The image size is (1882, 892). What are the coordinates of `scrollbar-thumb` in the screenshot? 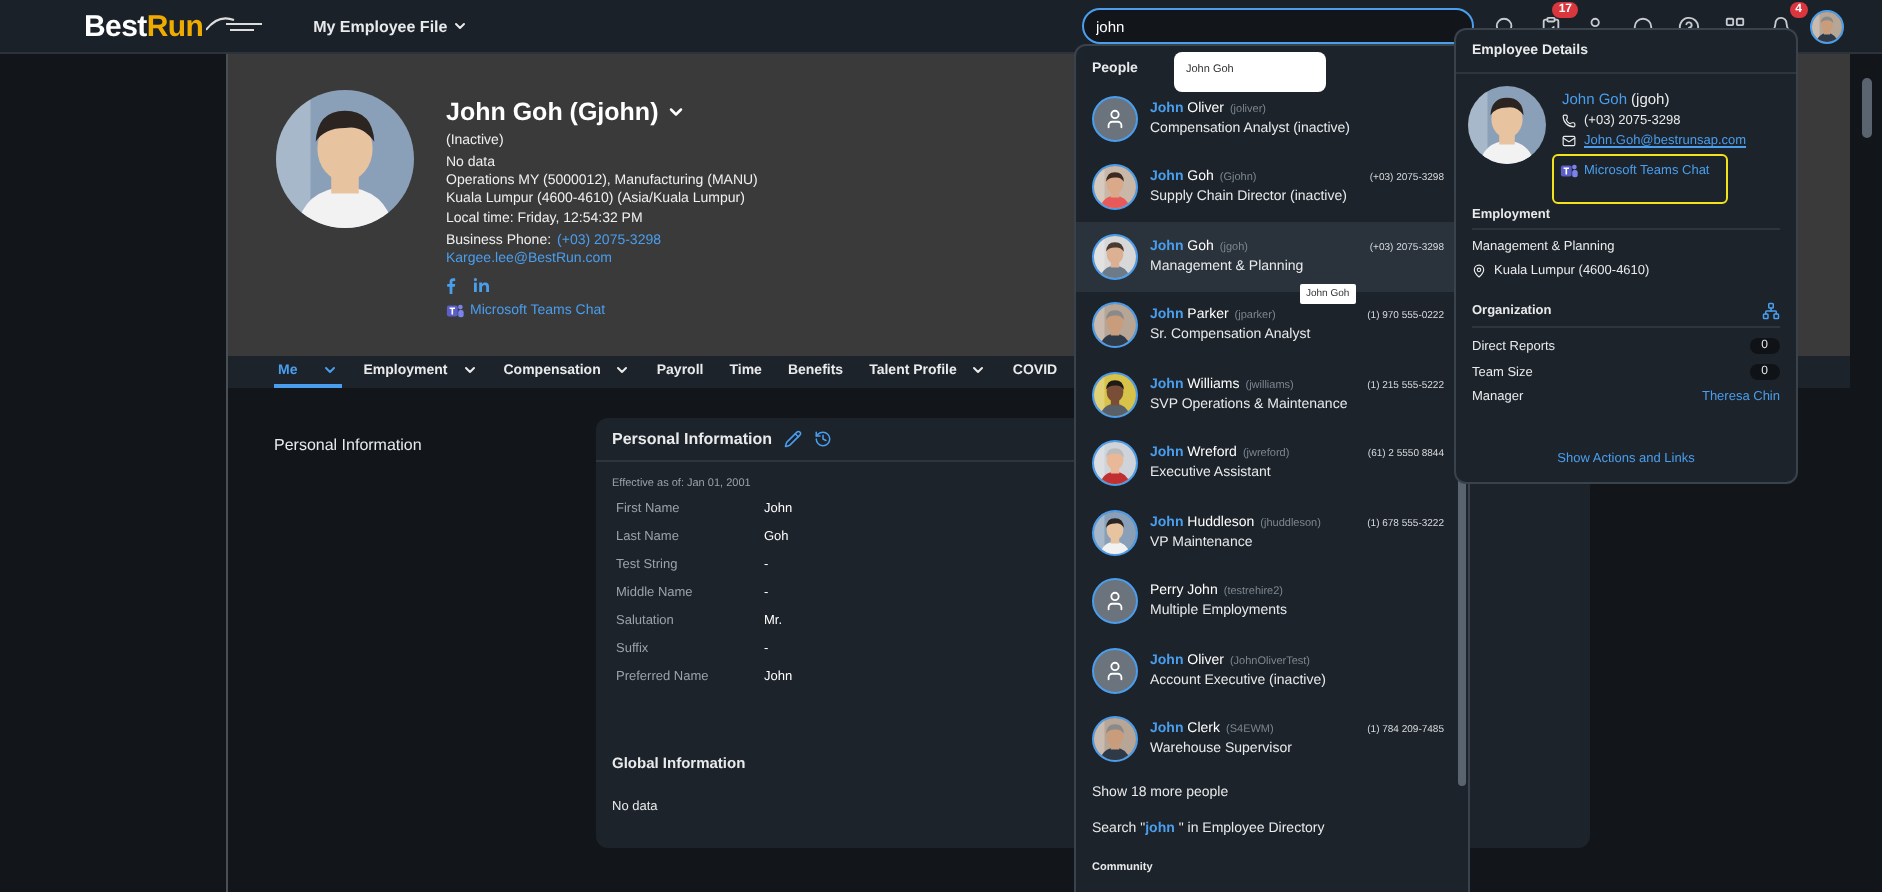 It's located at (1866, 108).